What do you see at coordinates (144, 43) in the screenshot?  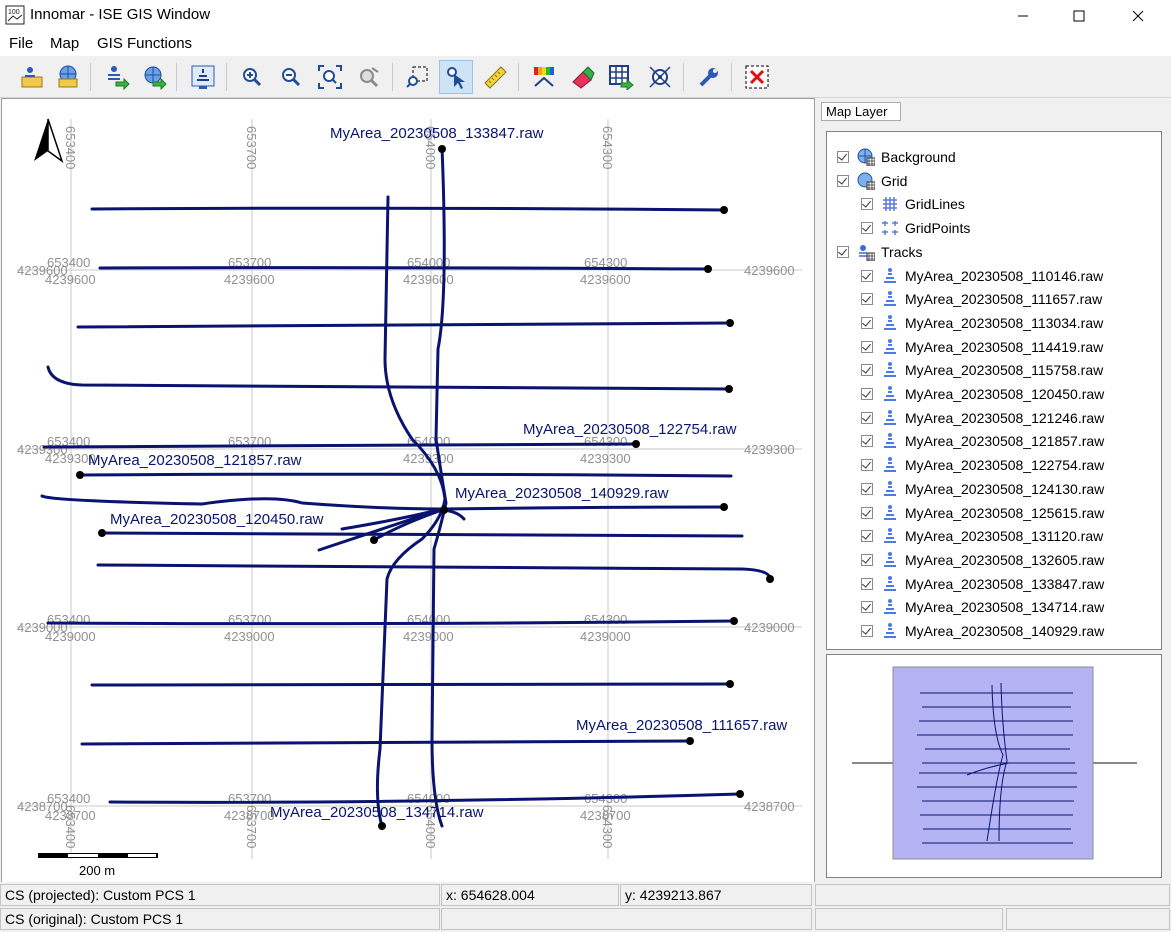 I see `menu-gis-functions: GIS Functions` at bounding box center [144, 43].